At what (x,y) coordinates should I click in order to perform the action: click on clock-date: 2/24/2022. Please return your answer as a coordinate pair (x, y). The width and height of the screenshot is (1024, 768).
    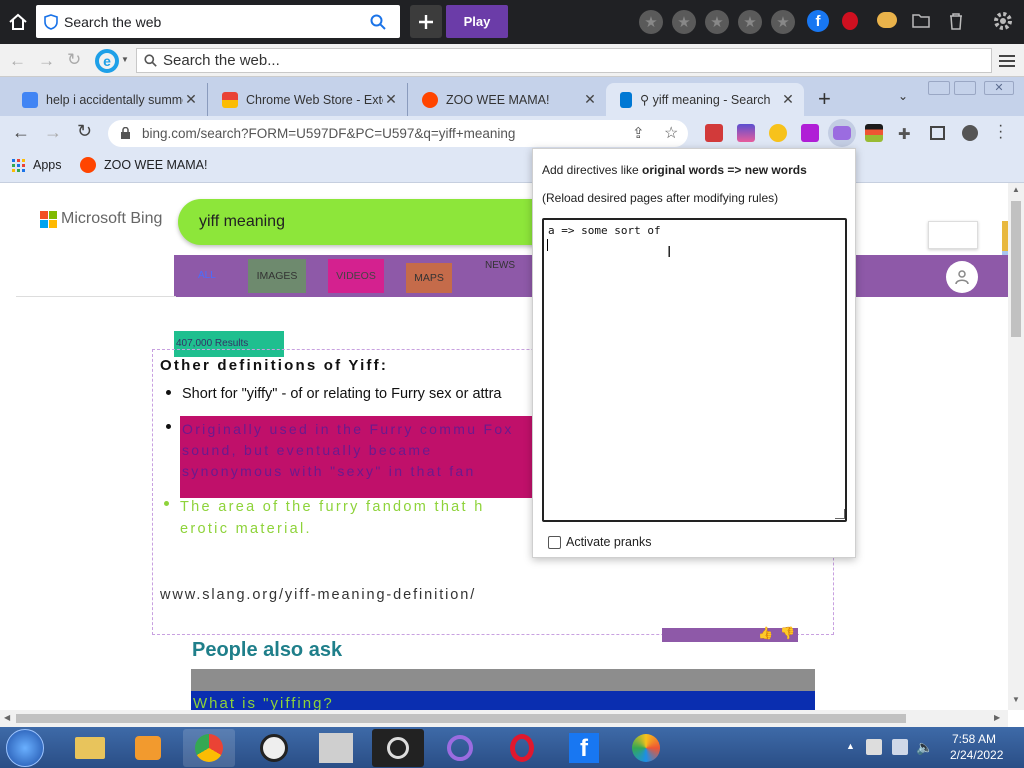
    Looking at the image, I should click on (976, 755).